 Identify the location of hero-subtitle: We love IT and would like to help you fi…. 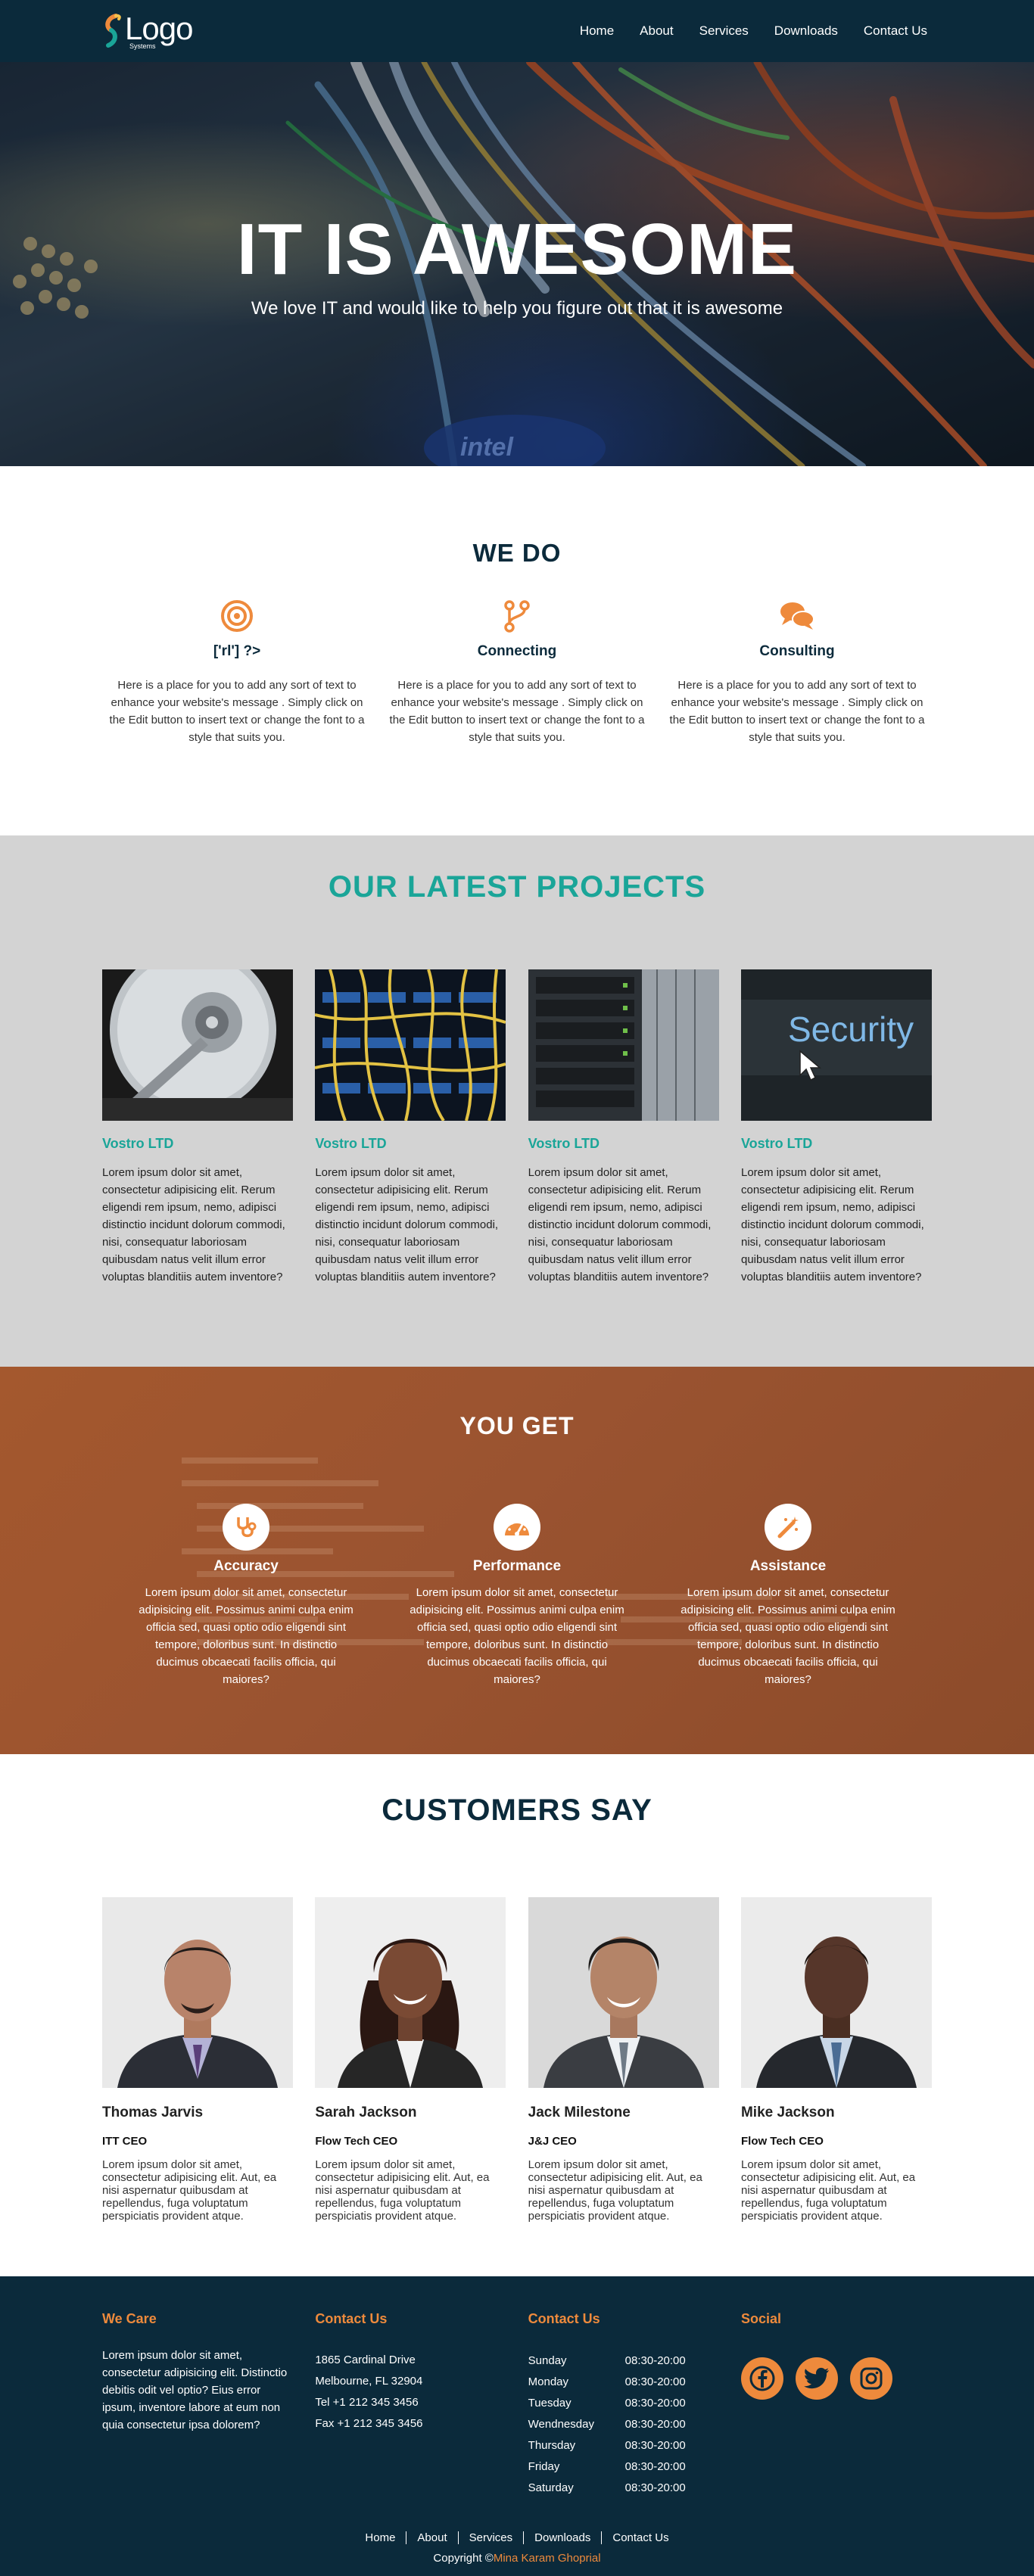
(517, 308).